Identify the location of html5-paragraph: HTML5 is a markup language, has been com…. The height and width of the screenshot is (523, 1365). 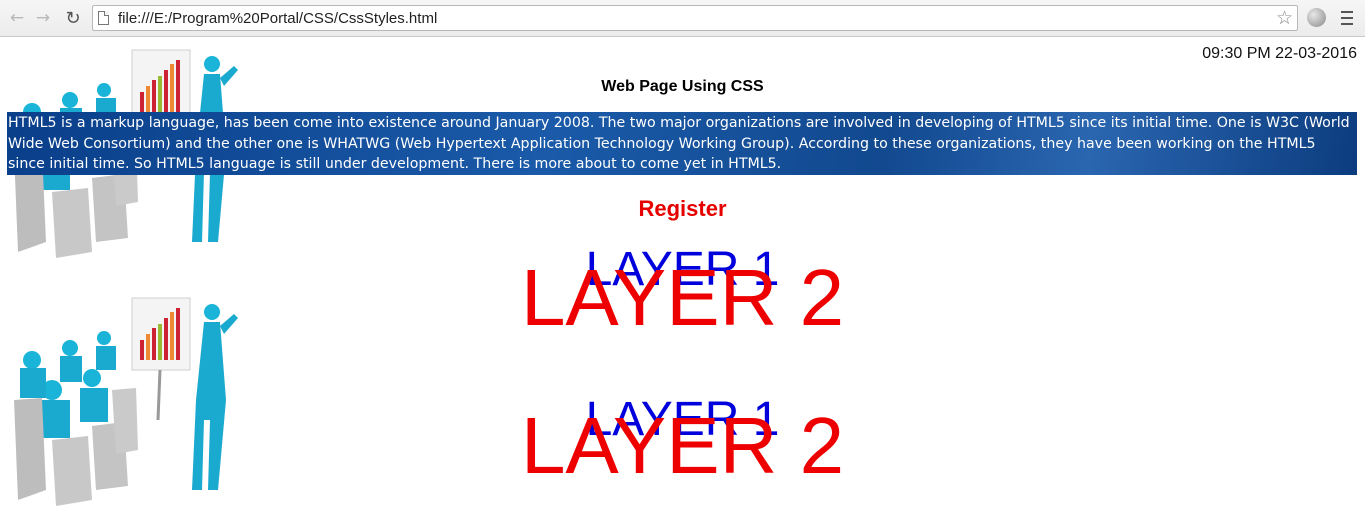
(682, 143).